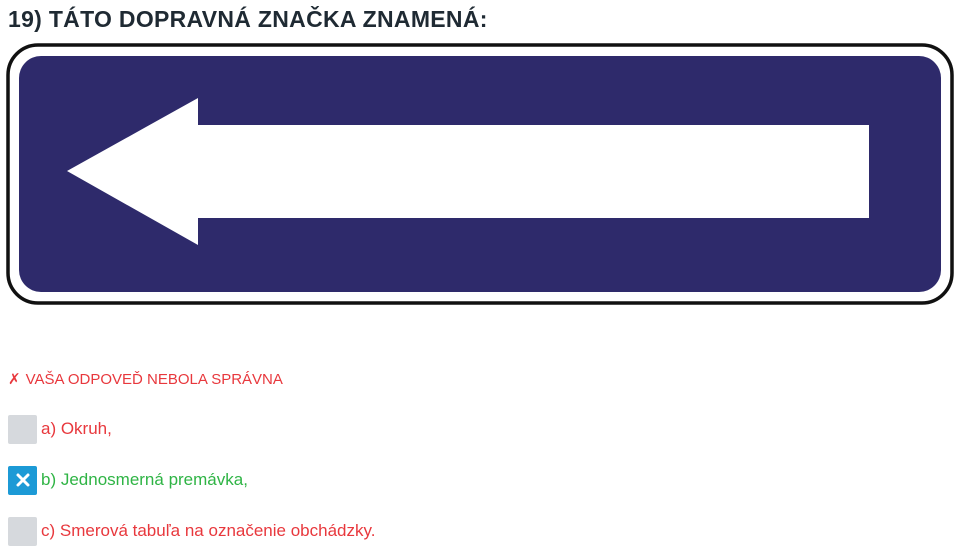  I want to click on answer-feedback: ✗ VAŠA ODPOVEĎ NEBOLA SPRÁVNA, so click(145, 379).